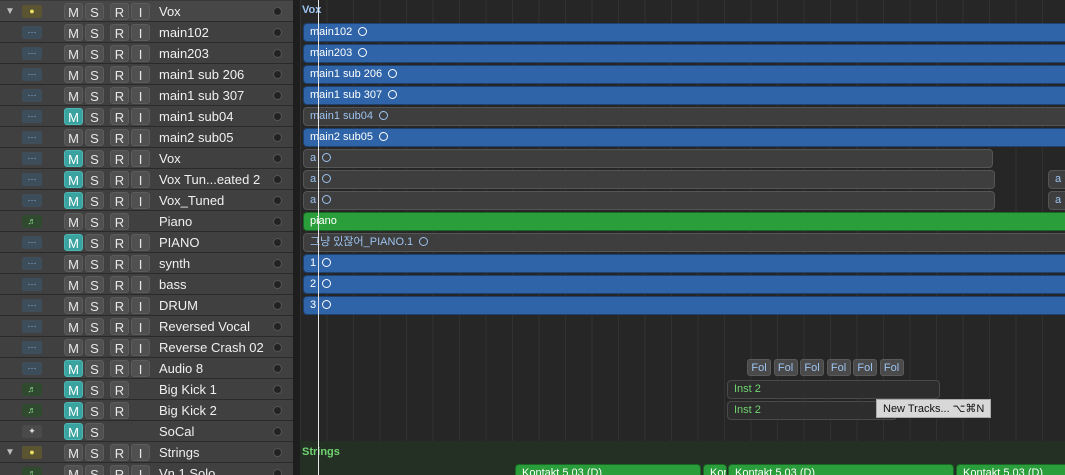  What do you see at coordinates (32, 389) in the screenshot?
I see `instrument-icon: ♬` at bounding box center [32, 389].